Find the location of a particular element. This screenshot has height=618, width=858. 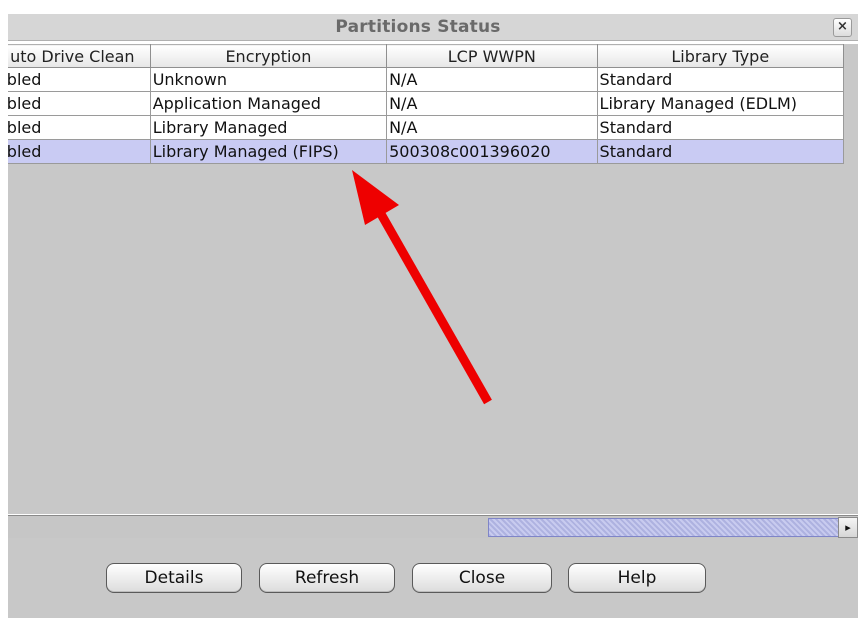

help-button: Help is located at coordinates (637, 578).